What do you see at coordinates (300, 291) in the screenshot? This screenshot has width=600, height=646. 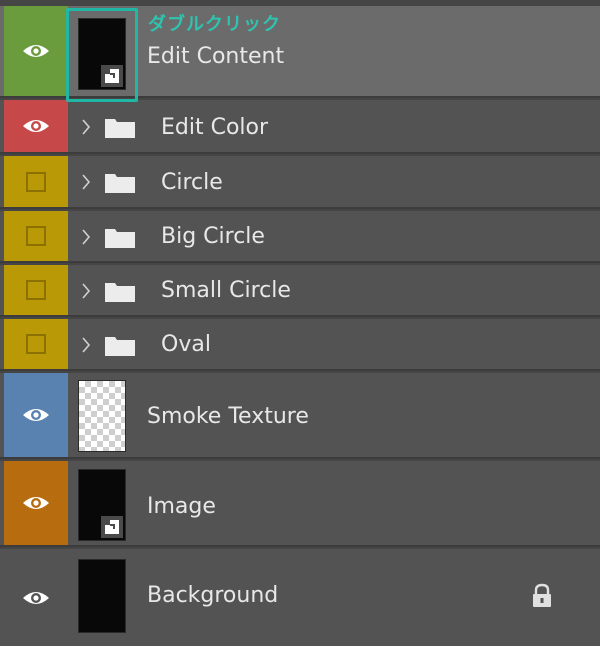 I see `layer-row-small-circle: Small Circle` at bounding box center [300, 291].